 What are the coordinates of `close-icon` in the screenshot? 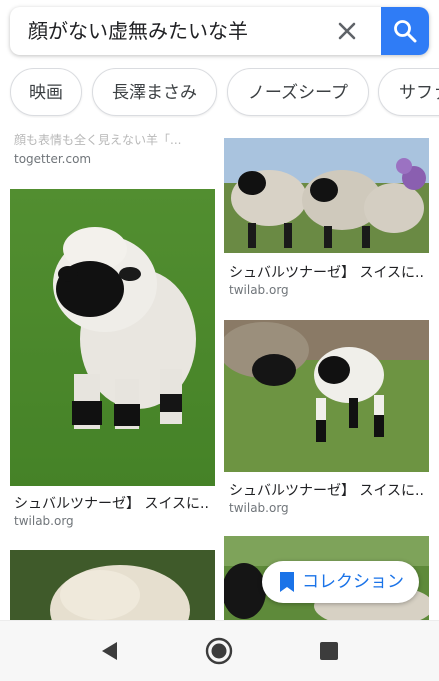 It's located at (347, 31).